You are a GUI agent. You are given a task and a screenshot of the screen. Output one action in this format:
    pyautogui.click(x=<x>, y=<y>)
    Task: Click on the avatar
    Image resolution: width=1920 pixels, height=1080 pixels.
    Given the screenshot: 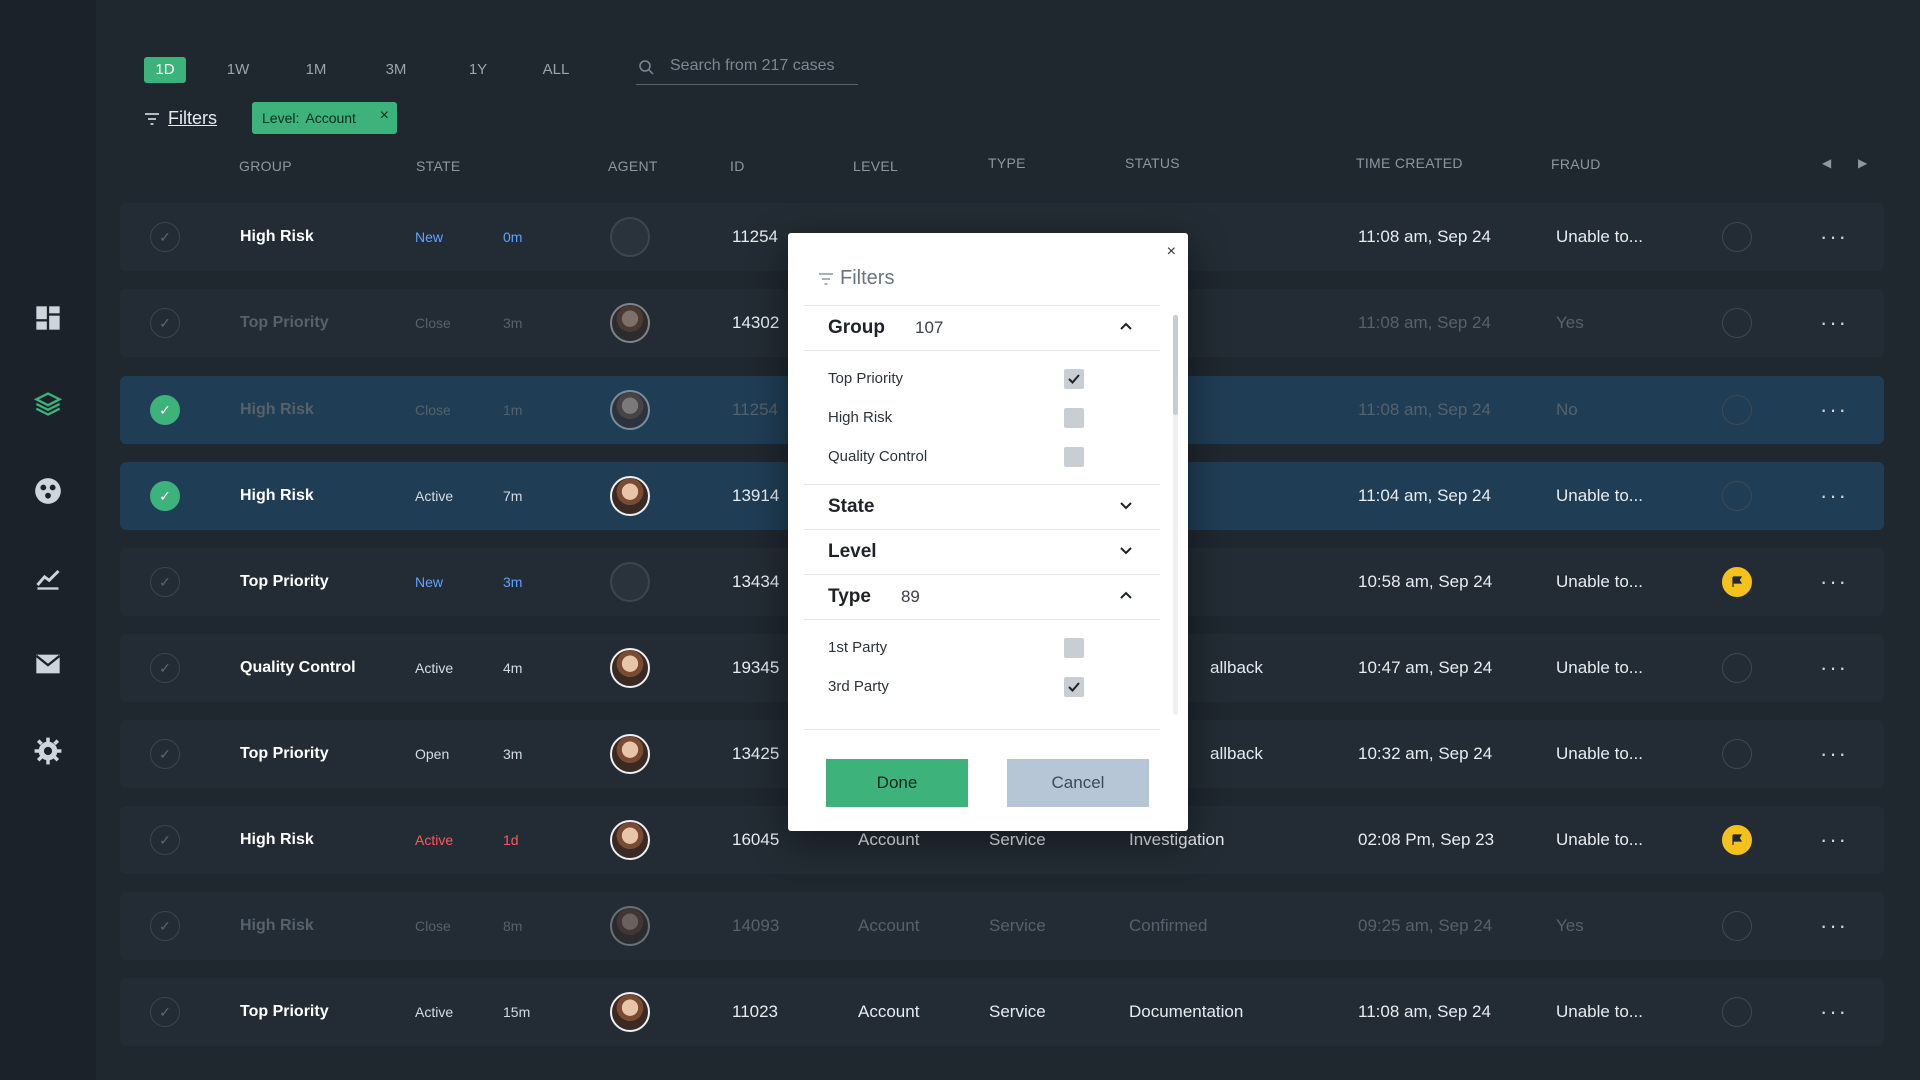 What is the action you would take?
    pyautogui.click(x=630, y=582)
    